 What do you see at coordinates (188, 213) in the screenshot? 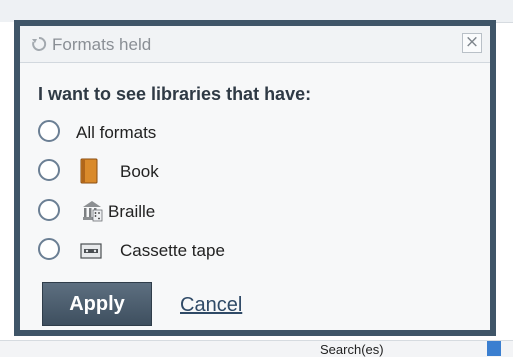
I see `option-braille: Braille` at bounding box center [188, 213].